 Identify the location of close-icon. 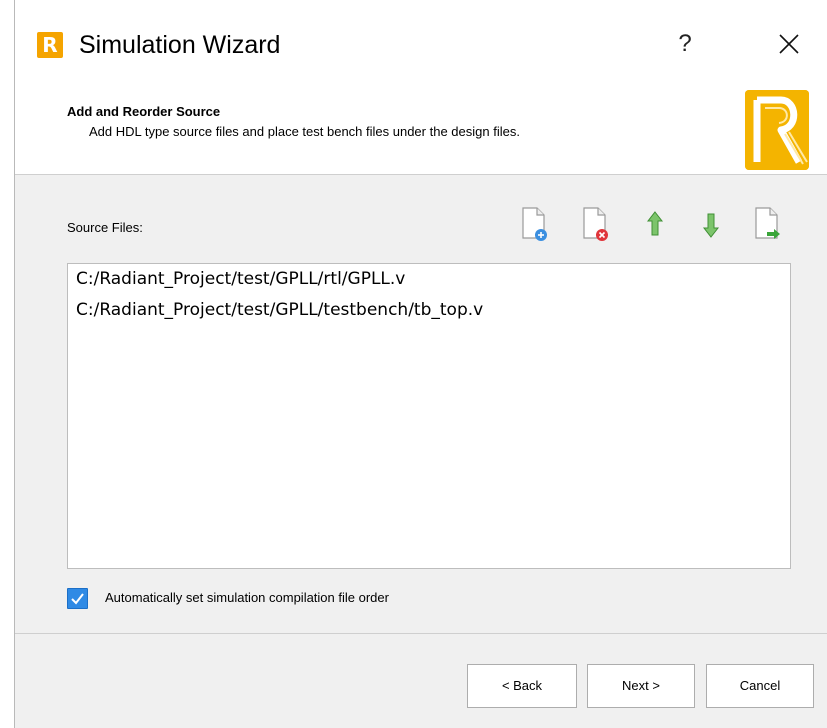
(789, 44).